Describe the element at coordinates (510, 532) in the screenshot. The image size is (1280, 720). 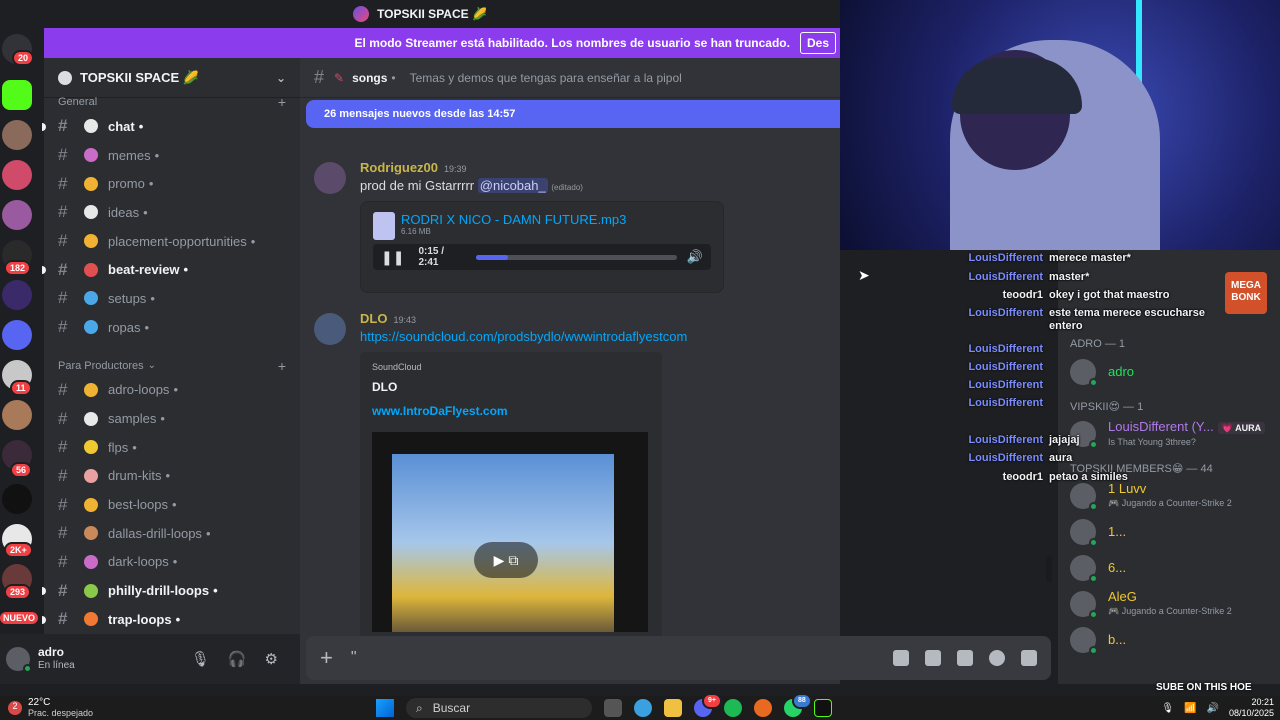
I see `embed-thumbnail: ▶ ⧉` at that location.